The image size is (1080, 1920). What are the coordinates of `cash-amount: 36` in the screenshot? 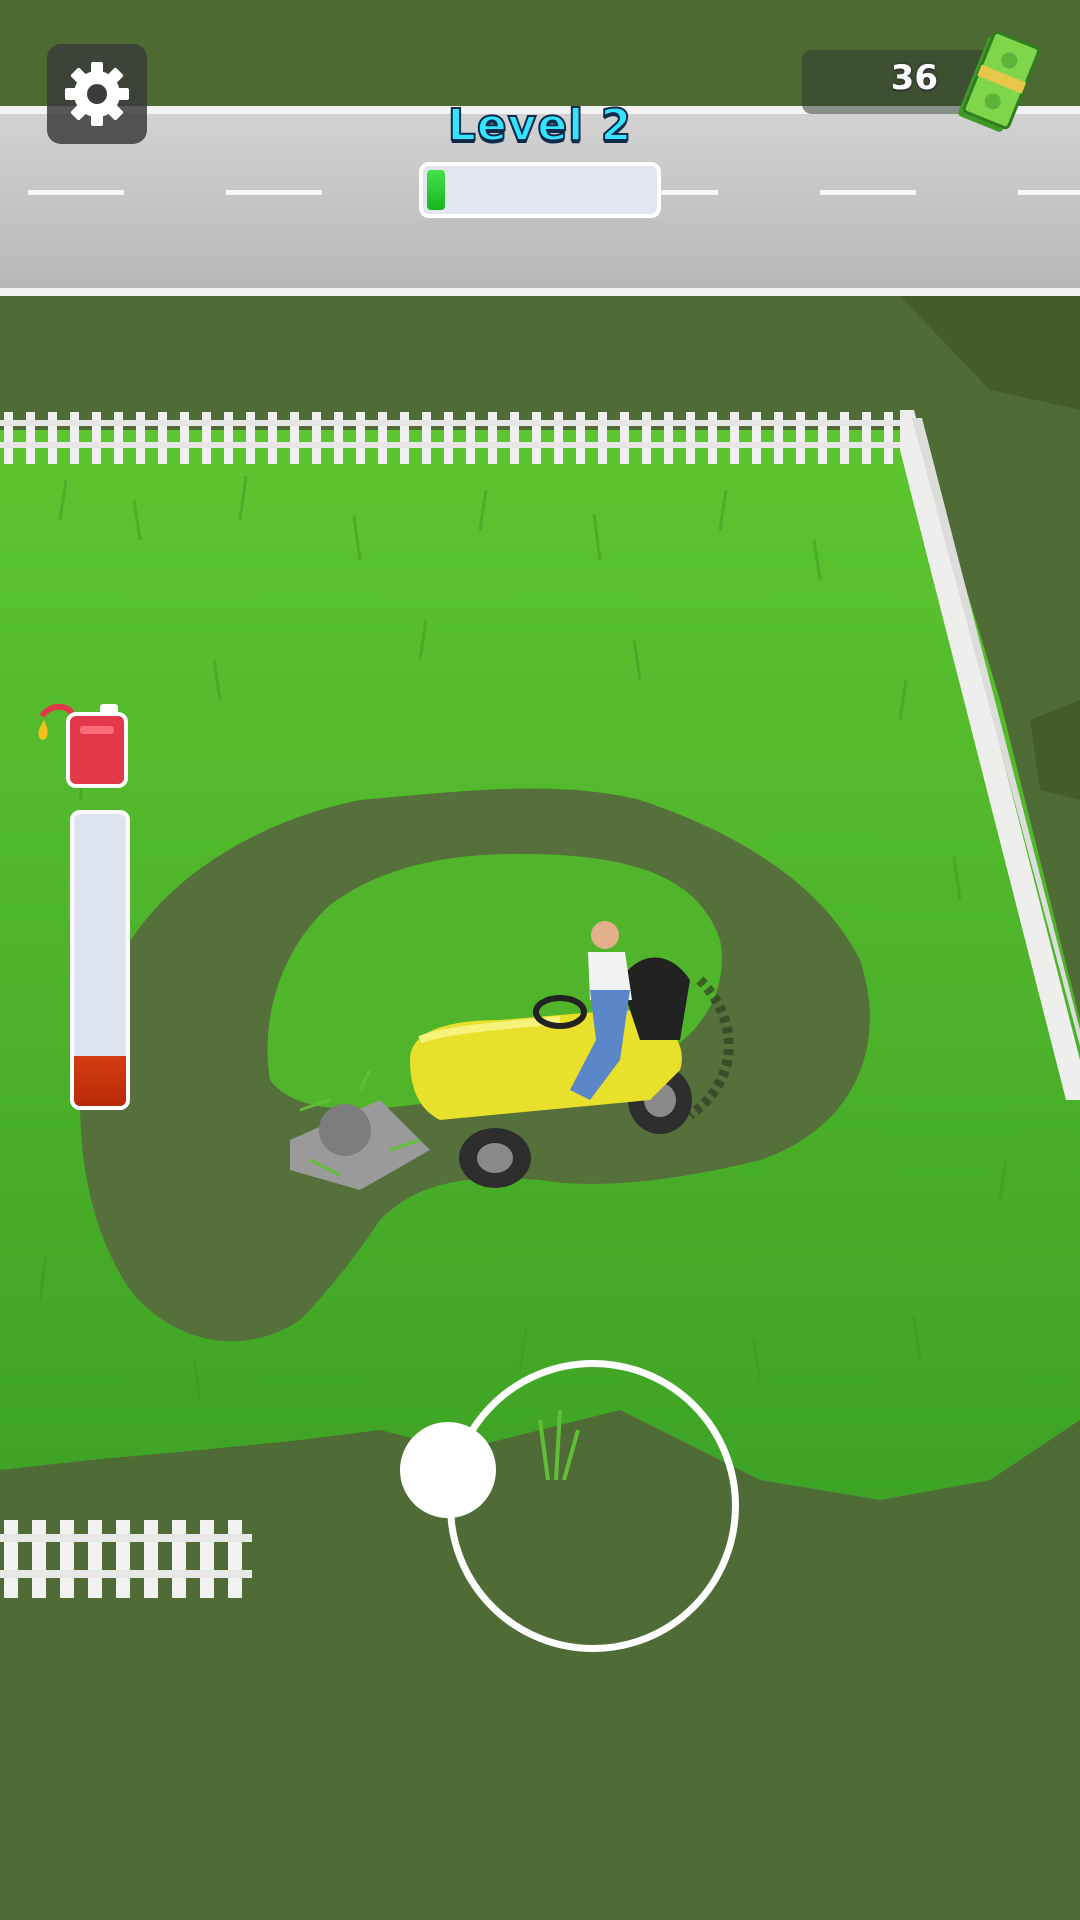 It's located at (914, 78).